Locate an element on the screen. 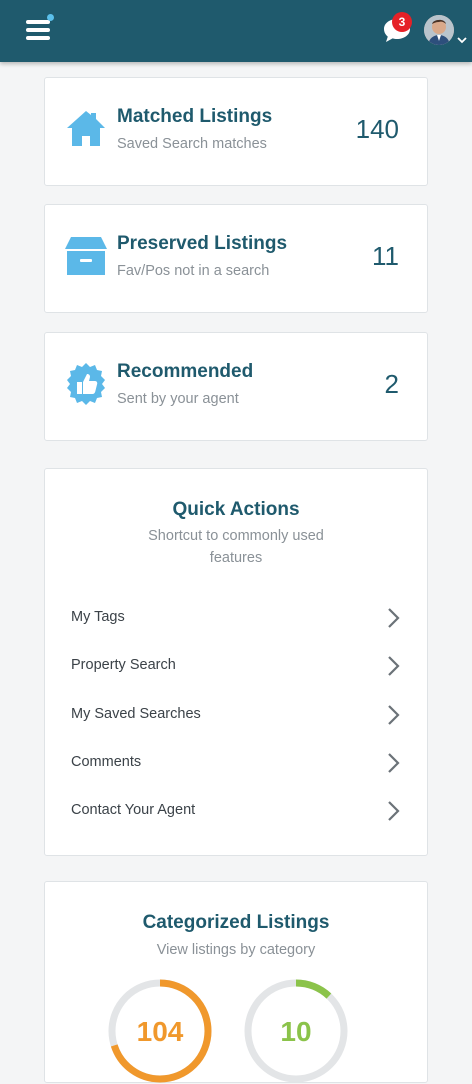 The image size is (472, 1084). house-icon is located at coordinates (86, 128).